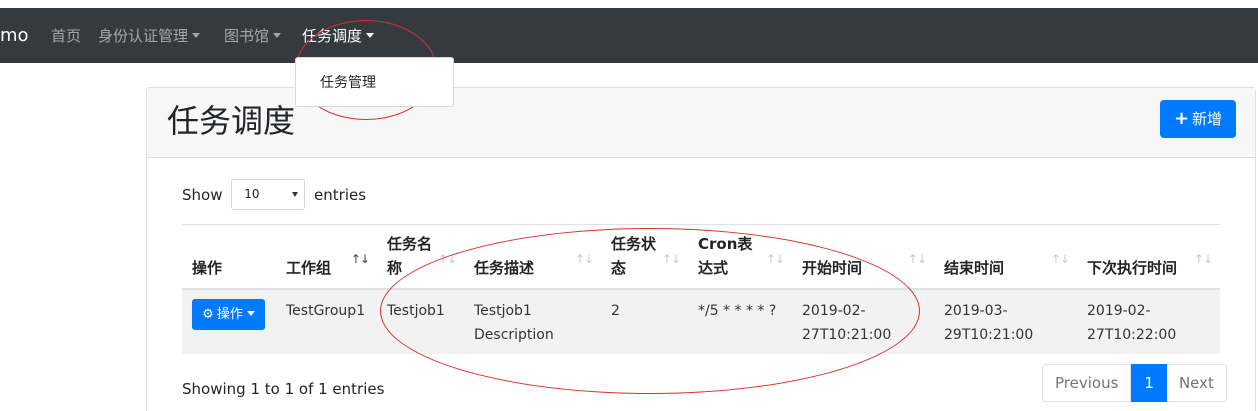  Describe the element at coordinates (644, 321) in the screenshot. I see `cell-status: 2` at that location.